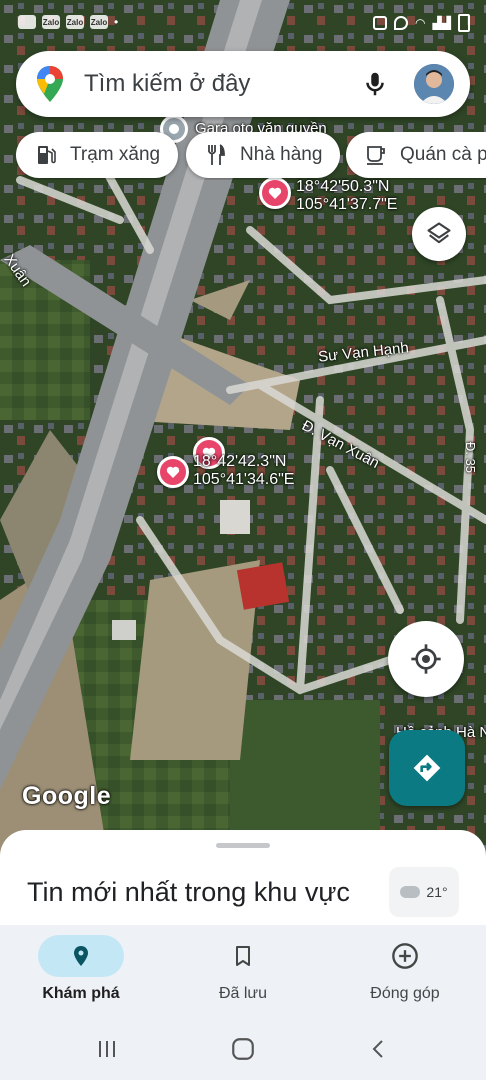 The height and width of the screenshot is (1080, 486). I want to click on my-location-button, so click(426, 659).